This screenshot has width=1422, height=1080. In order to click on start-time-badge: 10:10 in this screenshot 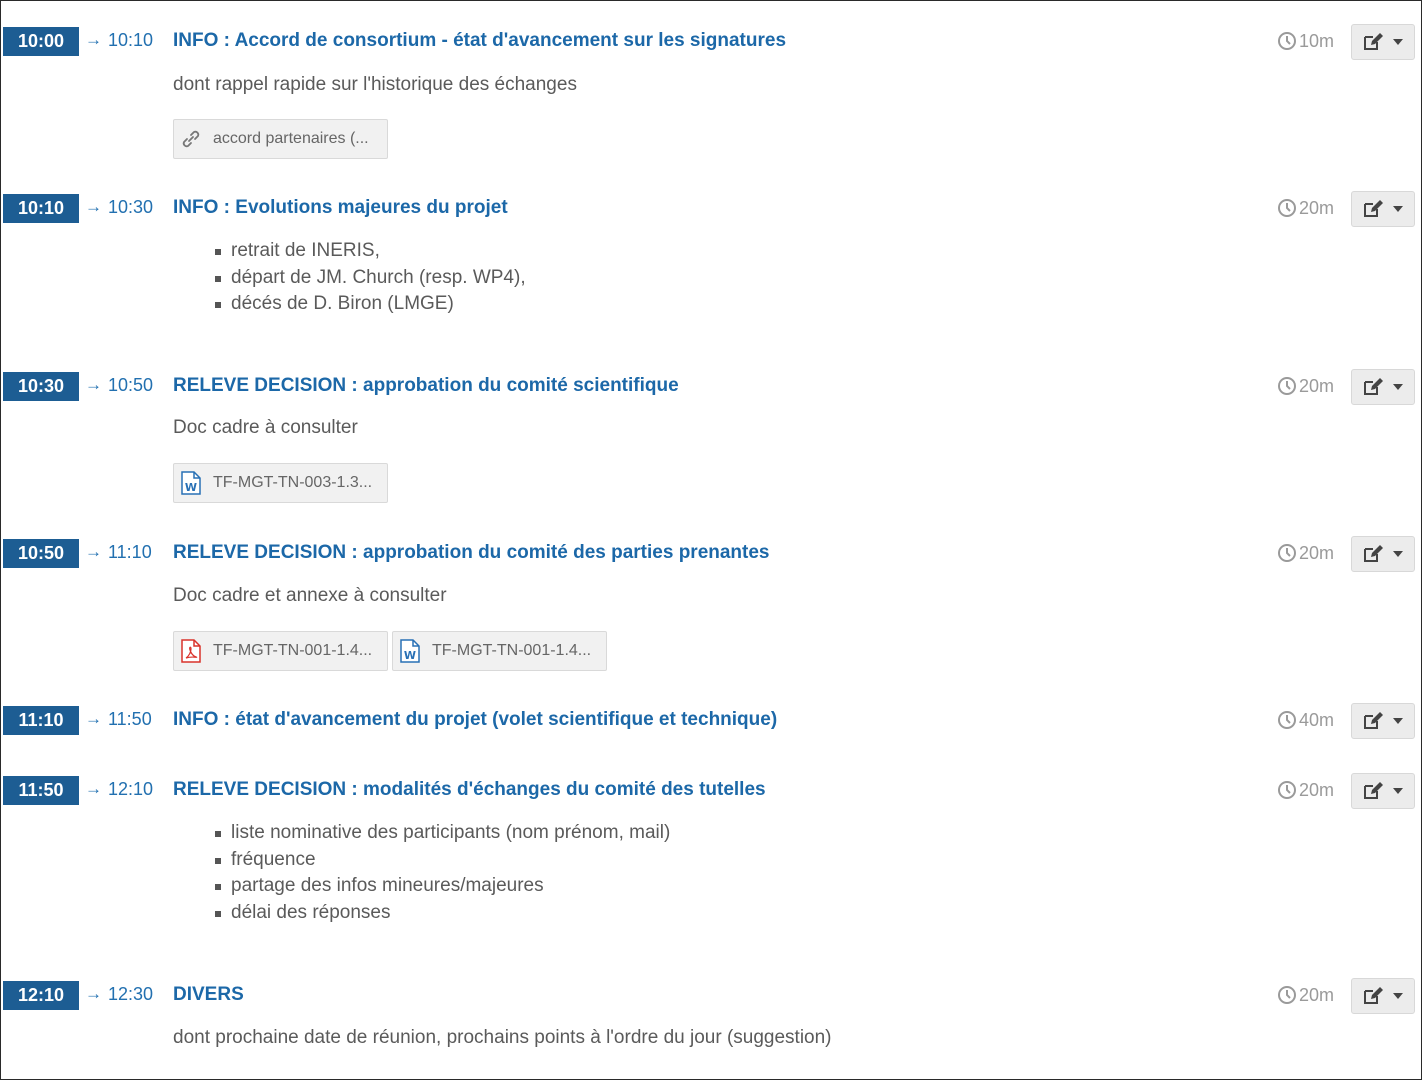, I will do `click(41, 208)`.